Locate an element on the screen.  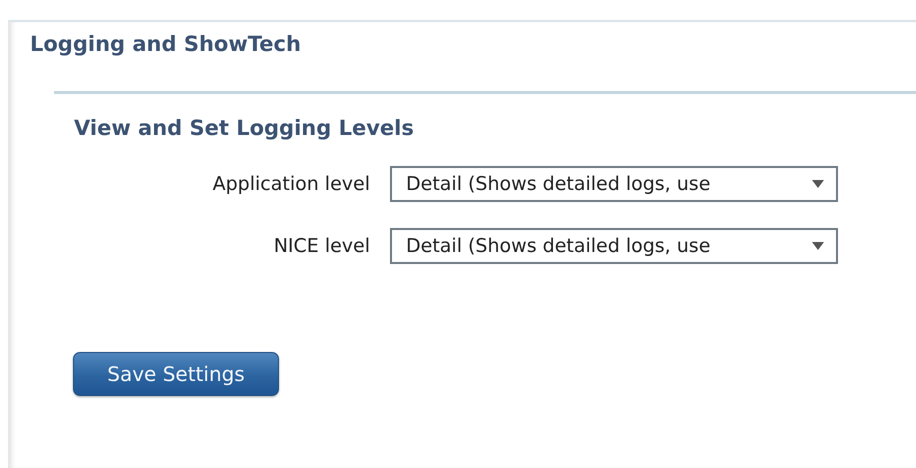
panel-title: Logging and ShowTech is located at coordinates (166, 44).